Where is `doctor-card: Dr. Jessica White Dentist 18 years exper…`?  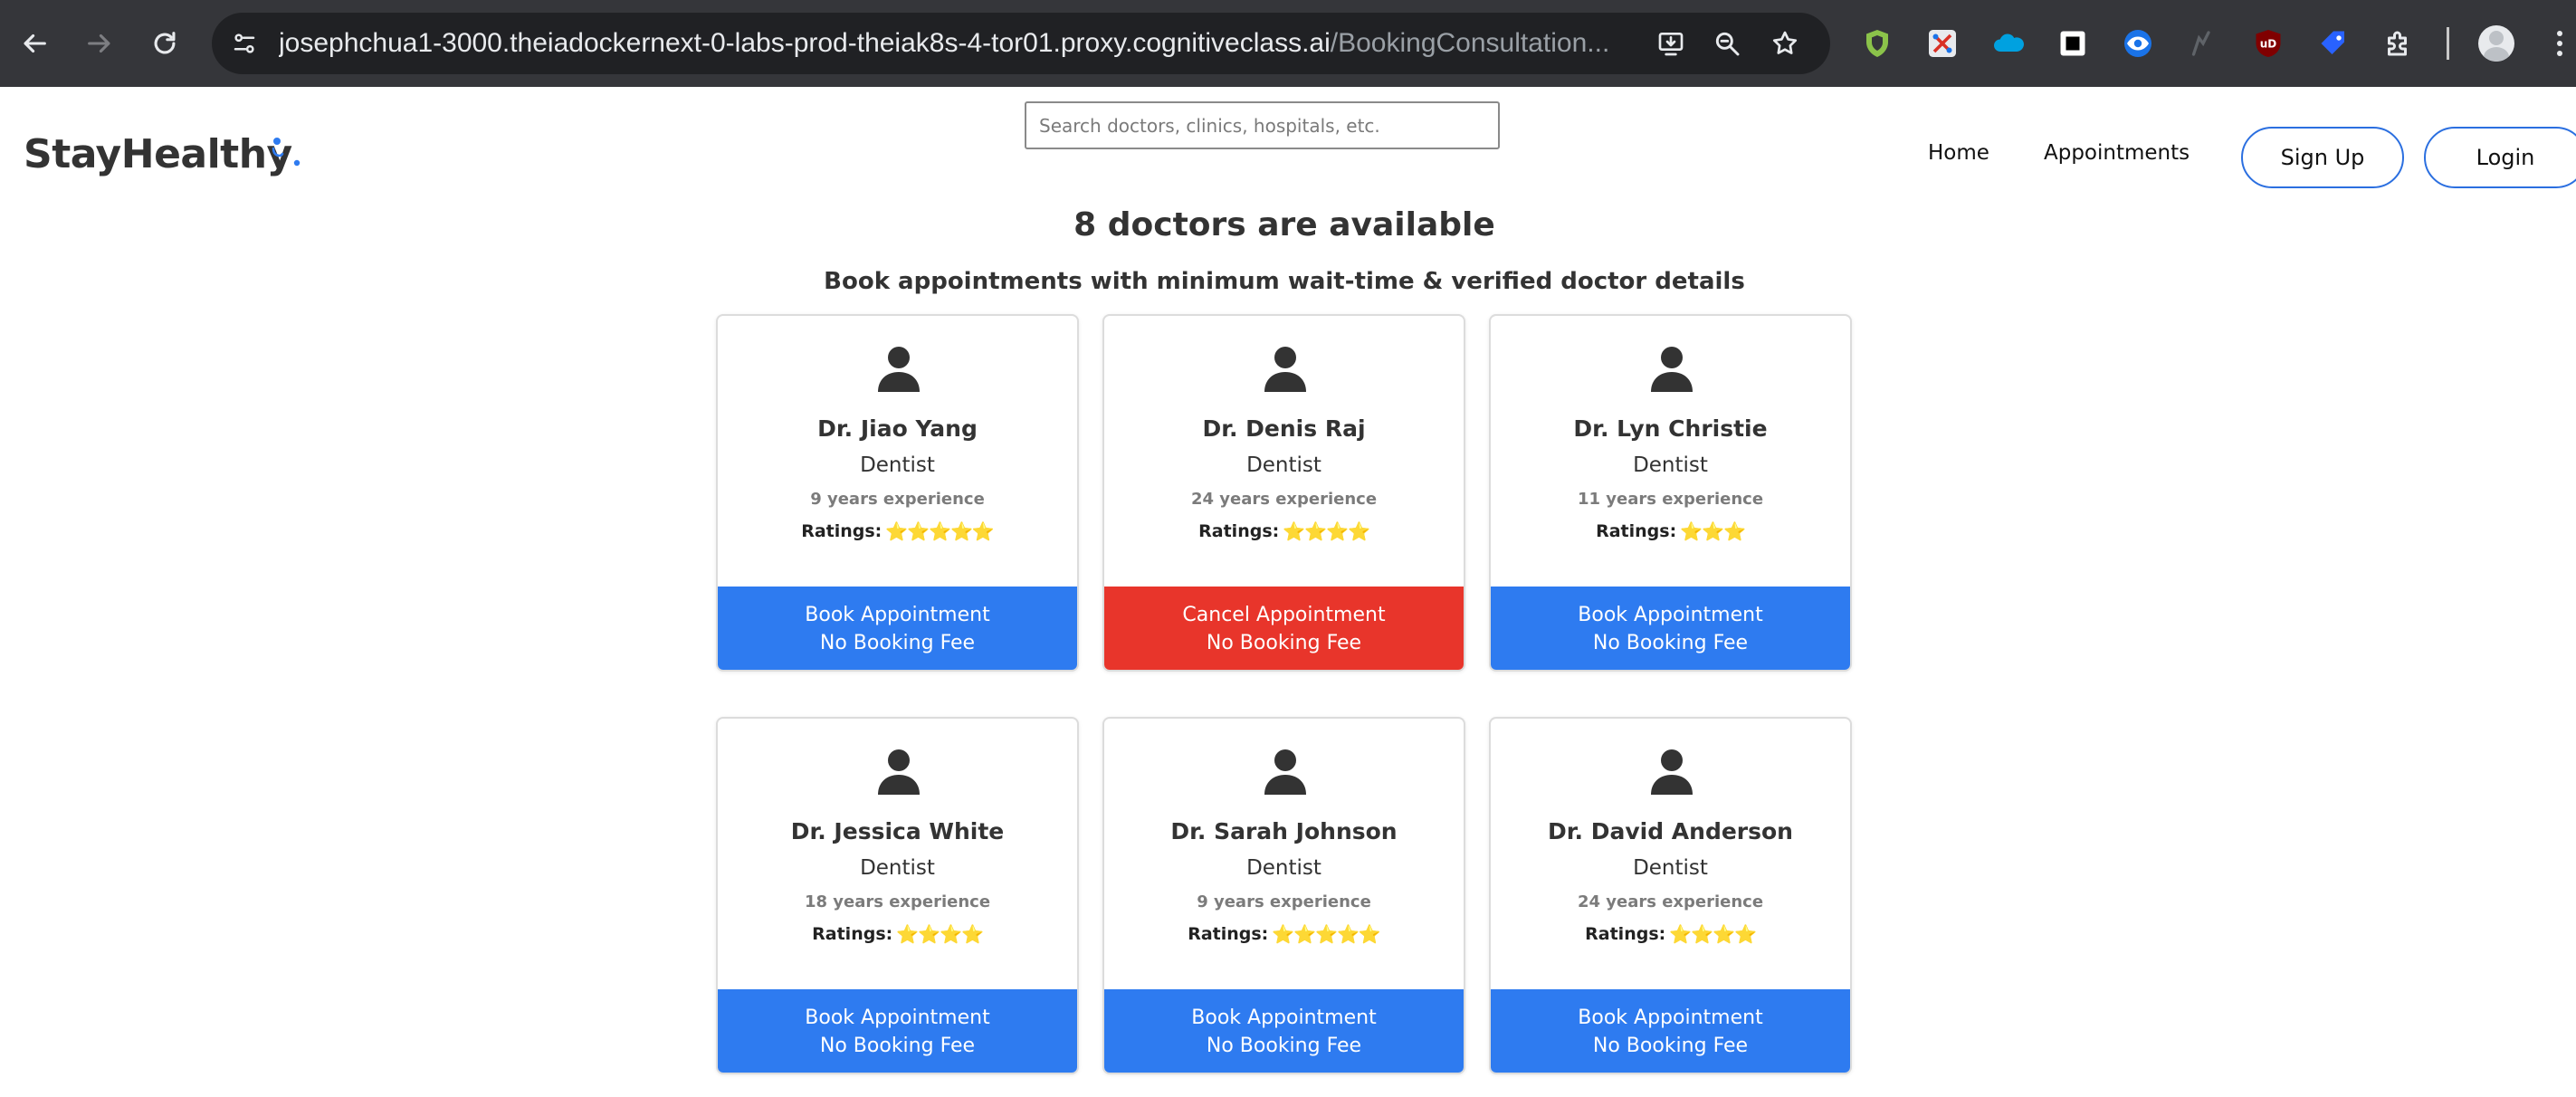
doctor-card: Dr. Jessica White Dentist 18 years exper… is located at coordinates (898, 895).